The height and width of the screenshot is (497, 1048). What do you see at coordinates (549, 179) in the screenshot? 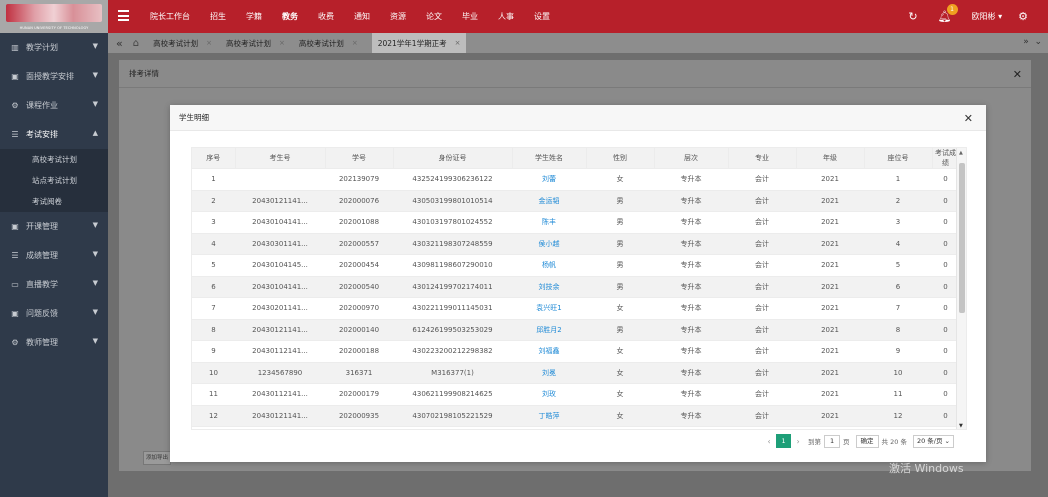
I see `student-name-link: 刘蕾` at bounding box center [549, 179].